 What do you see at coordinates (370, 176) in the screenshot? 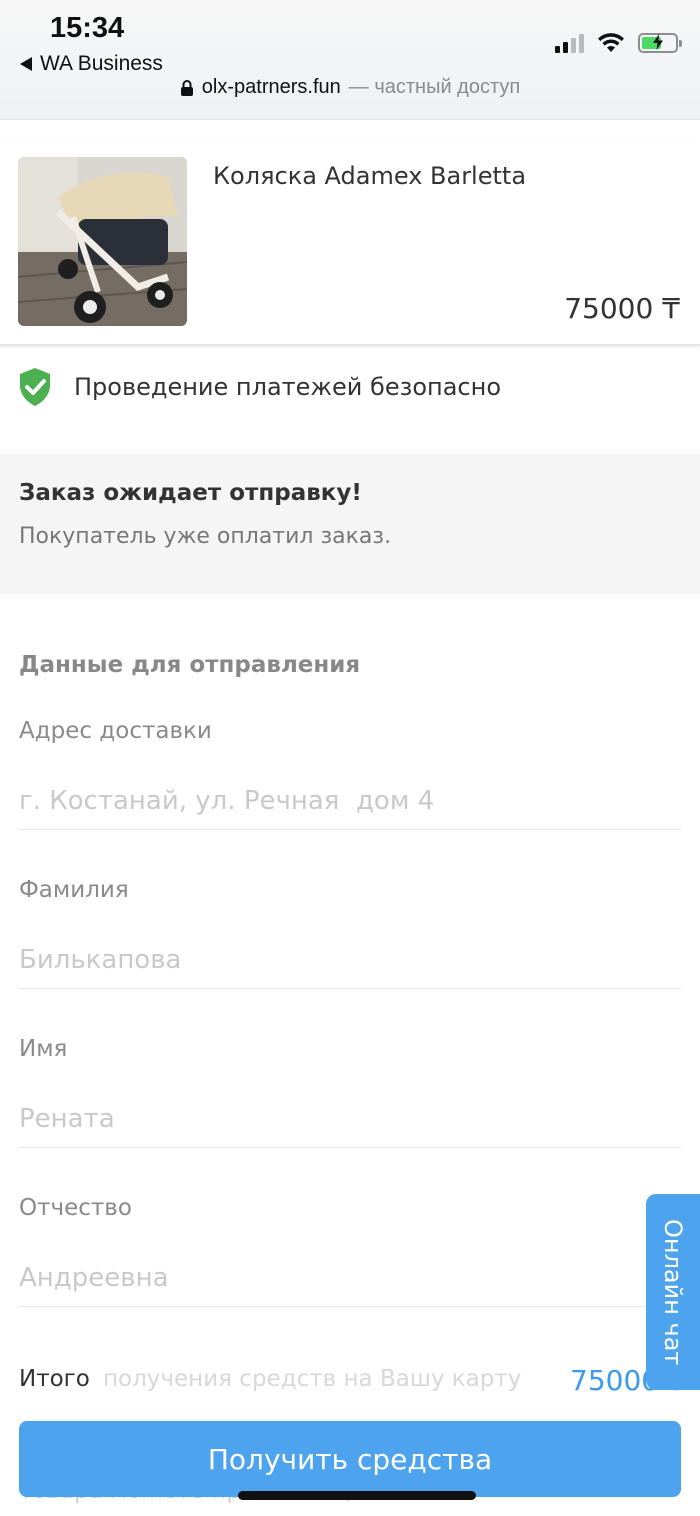
I see `product-title: Коляска Adamex Barletta` at bounding box center [370, 176].